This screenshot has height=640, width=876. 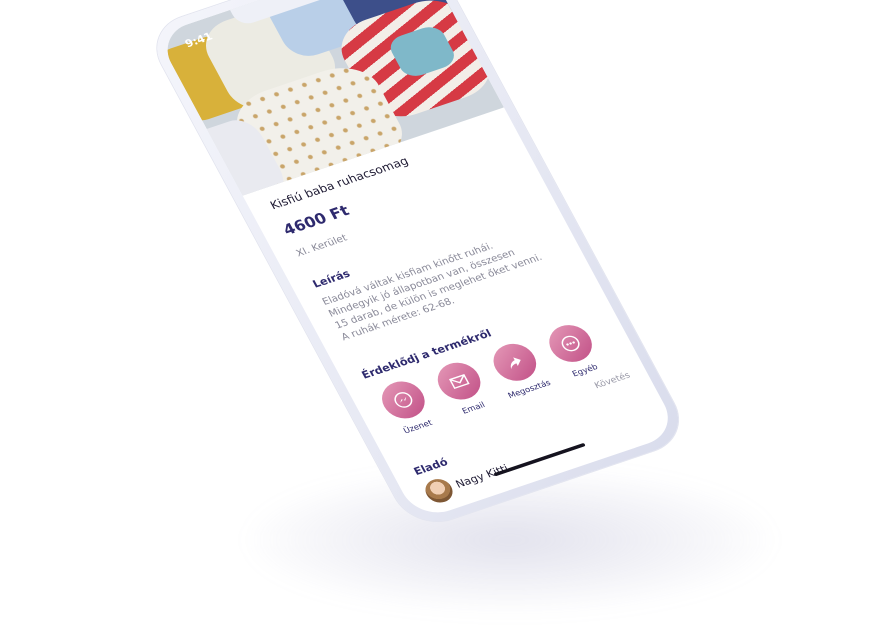 What do you see at coordinates (571, 343) in the screenshot?
I see `more-icon` at bounding box center [571, 343].